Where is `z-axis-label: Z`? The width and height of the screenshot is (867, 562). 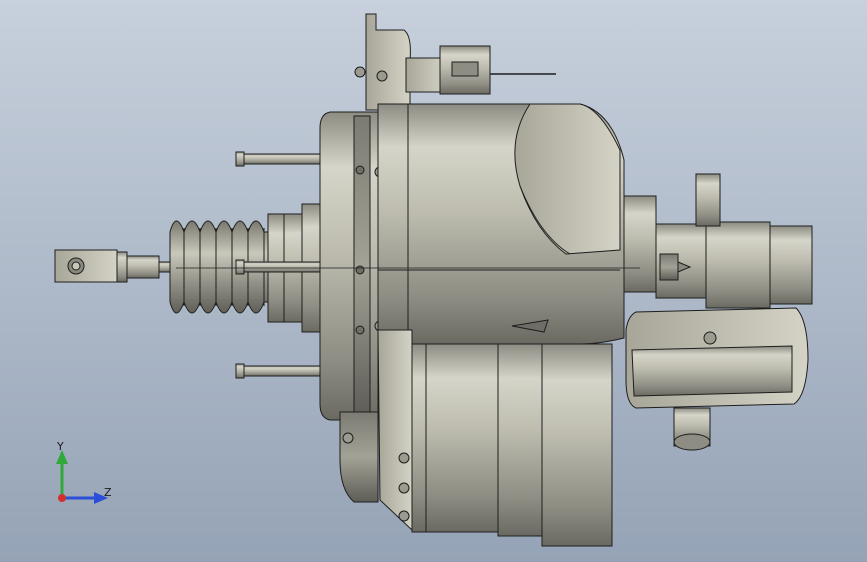
z-axis-label: Z is located at coordinates (108, 492).